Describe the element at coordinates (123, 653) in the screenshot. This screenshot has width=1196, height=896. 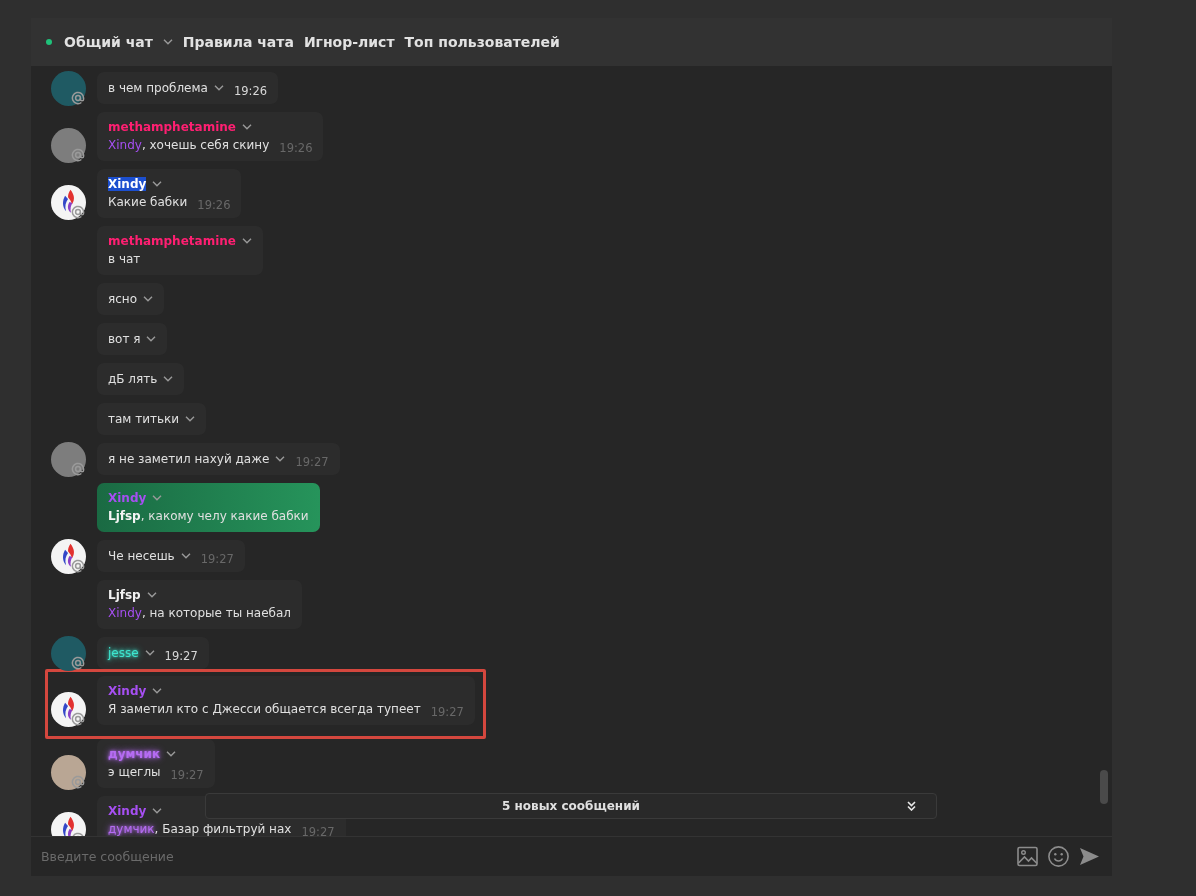
I see `mention-link: jesse` at that location.